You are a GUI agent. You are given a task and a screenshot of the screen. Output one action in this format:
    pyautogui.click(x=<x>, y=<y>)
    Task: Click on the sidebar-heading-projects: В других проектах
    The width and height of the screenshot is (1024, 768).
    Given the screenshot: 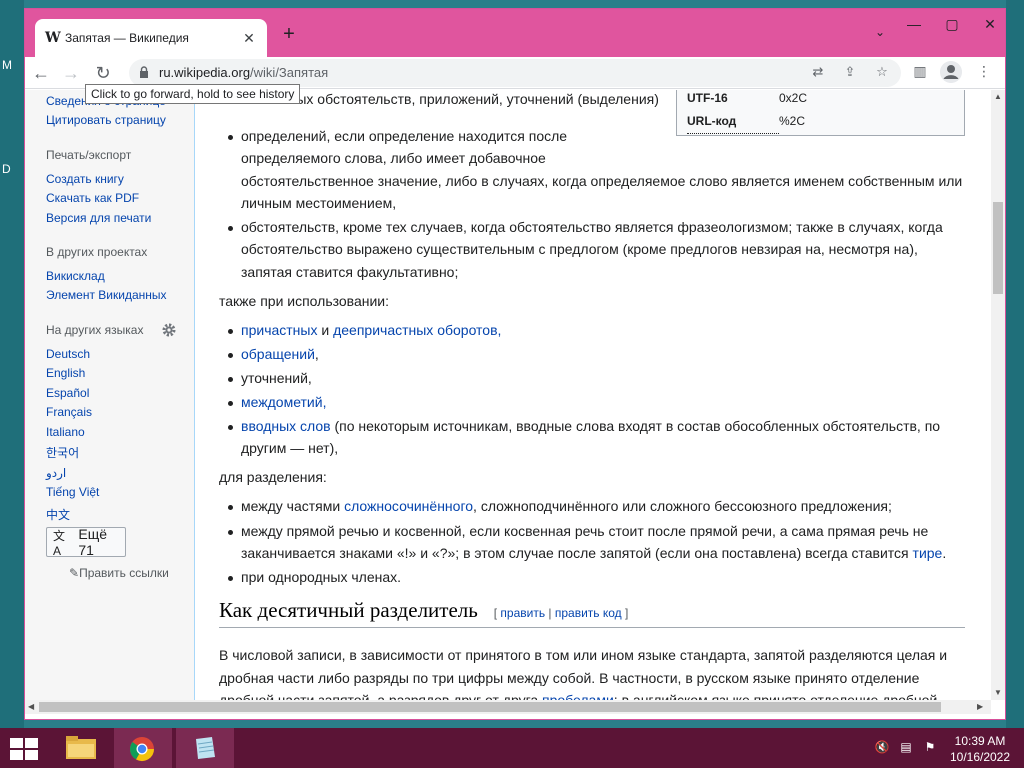 What is the action you would take?
    pyautogui.click(x=97, y=252)
    